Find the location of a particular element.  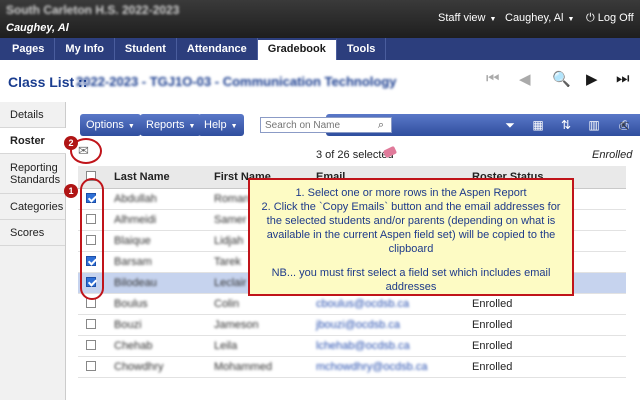

expand-icon: ⇱ is located at coordinates (624, 126).